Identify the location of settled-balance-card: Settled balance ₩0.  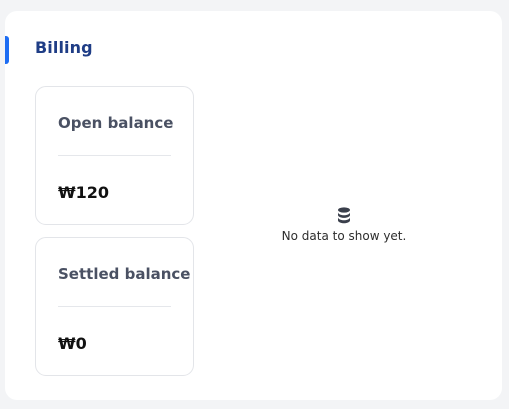
(114, 306).